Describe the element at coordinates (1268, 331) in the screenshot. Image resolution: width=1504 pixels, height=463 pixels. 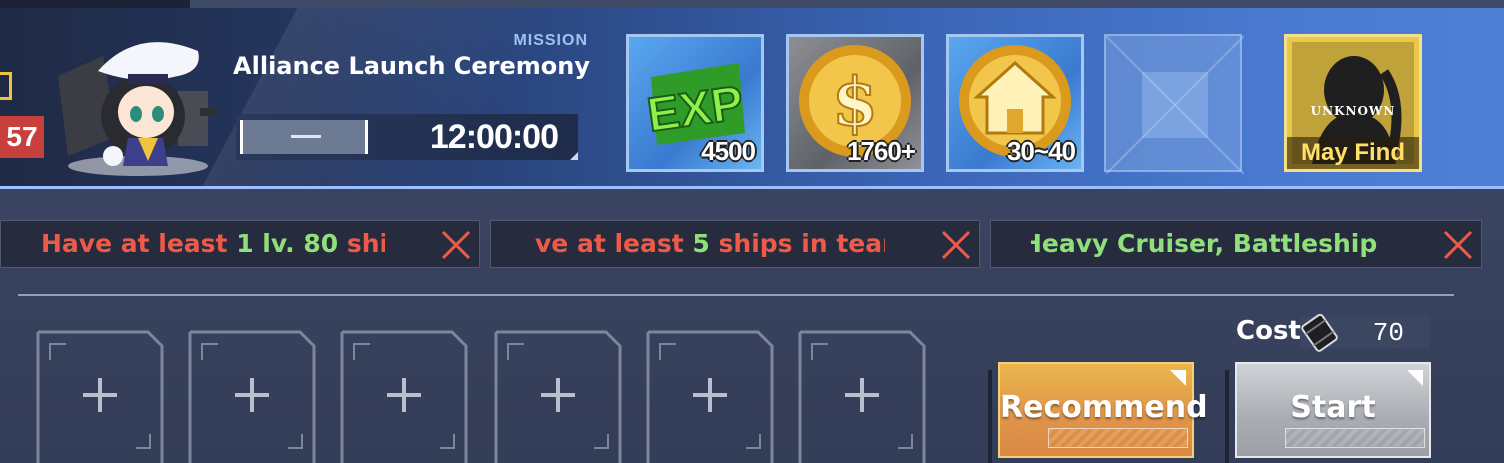
I see `cost-label: Cost` at that location.